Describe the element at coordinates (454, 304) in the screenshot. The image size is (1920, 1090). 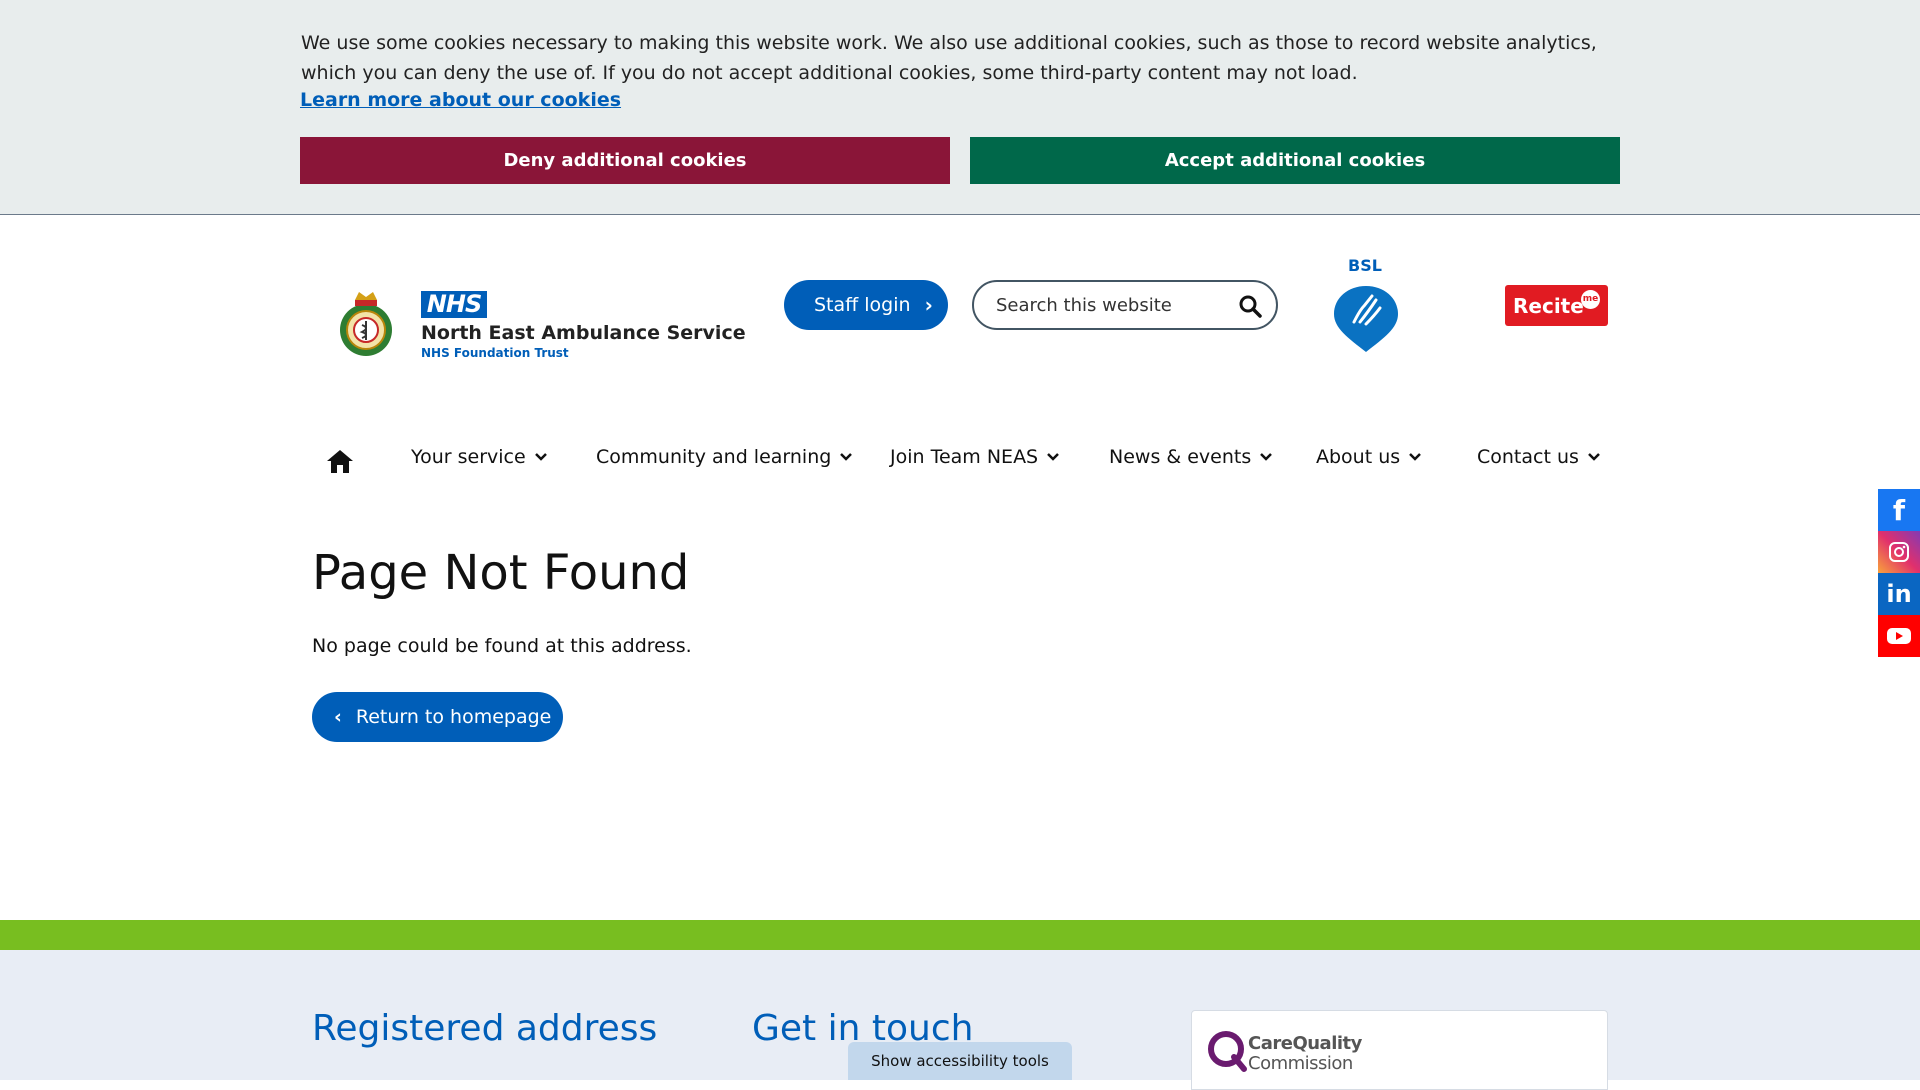
I see `nhs-logo: NHS` at that location.